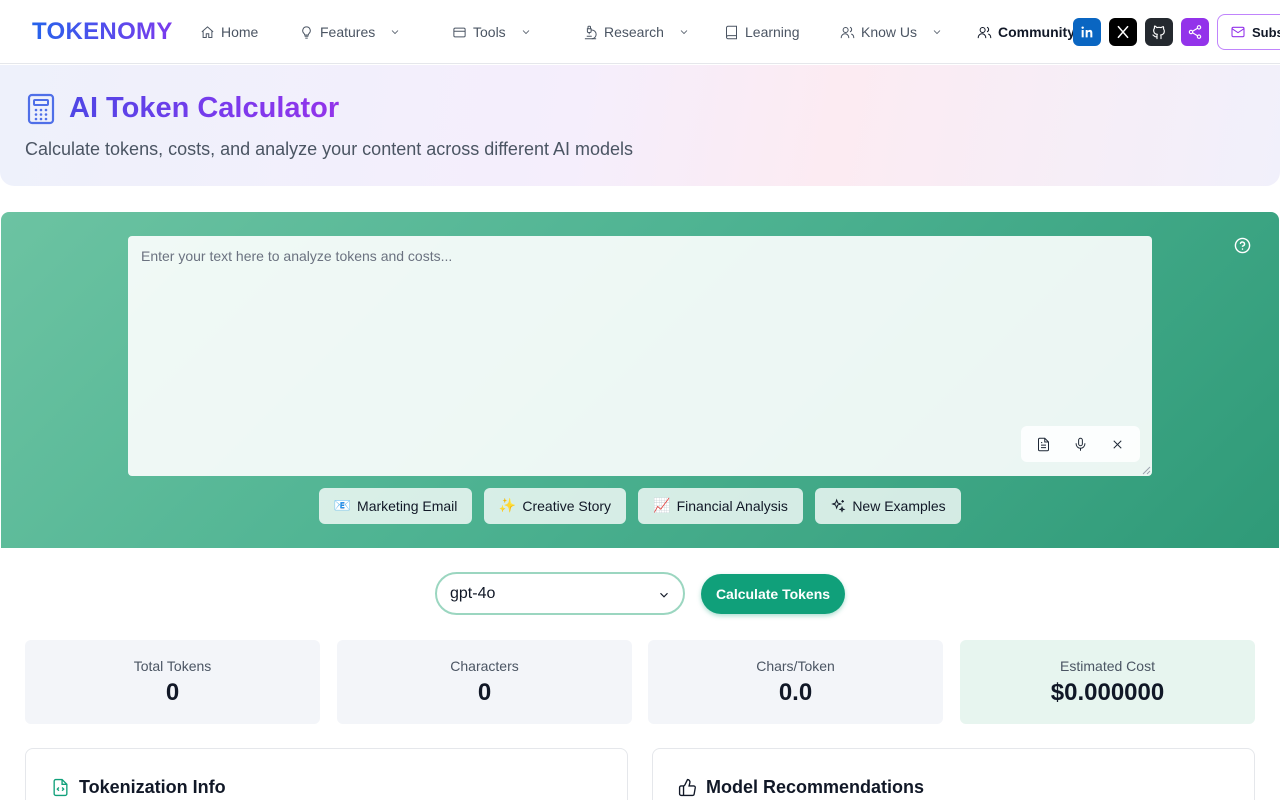 The image size is (1280, 800). I want to click on stat-value: $0.000000, so click(1107, 692).